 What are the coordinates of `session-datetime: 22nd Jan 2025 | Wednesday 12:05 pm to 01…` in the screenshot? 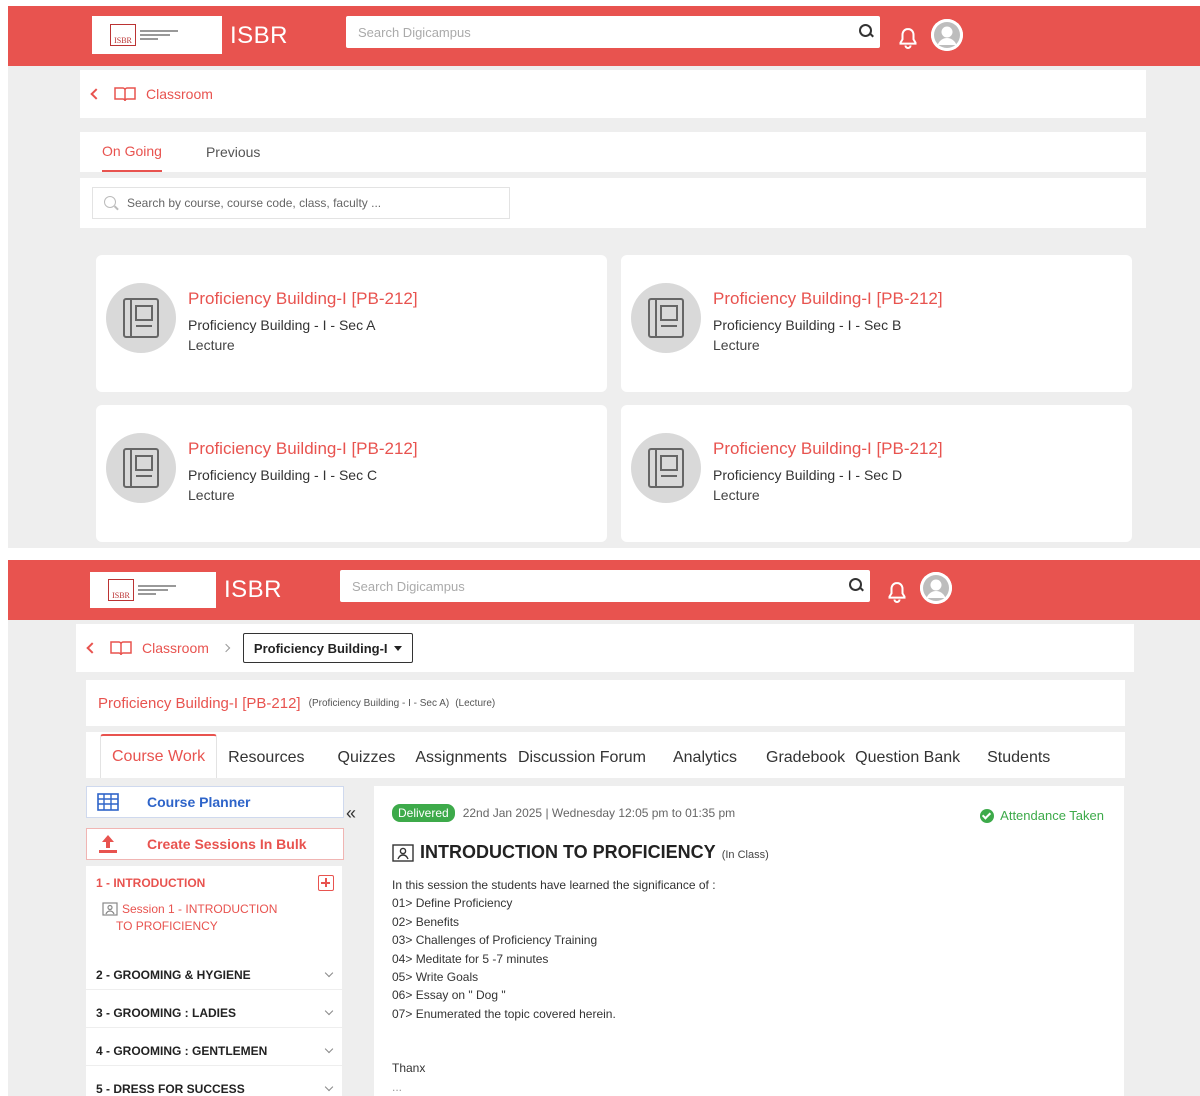 It's located at (599, 813).